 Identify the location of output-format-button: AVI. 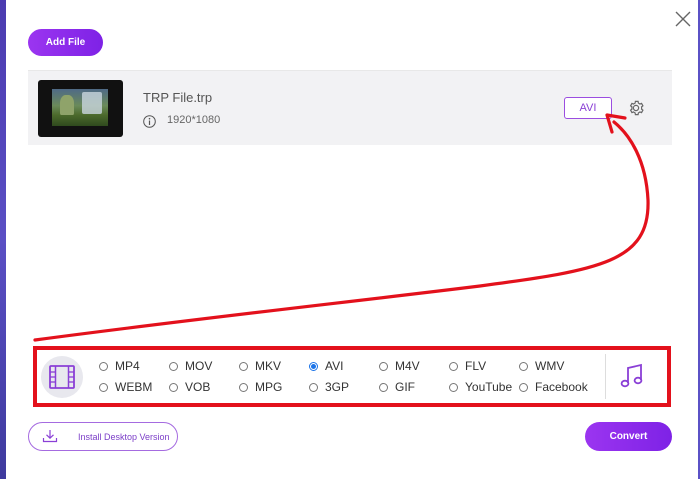
(588, 108).